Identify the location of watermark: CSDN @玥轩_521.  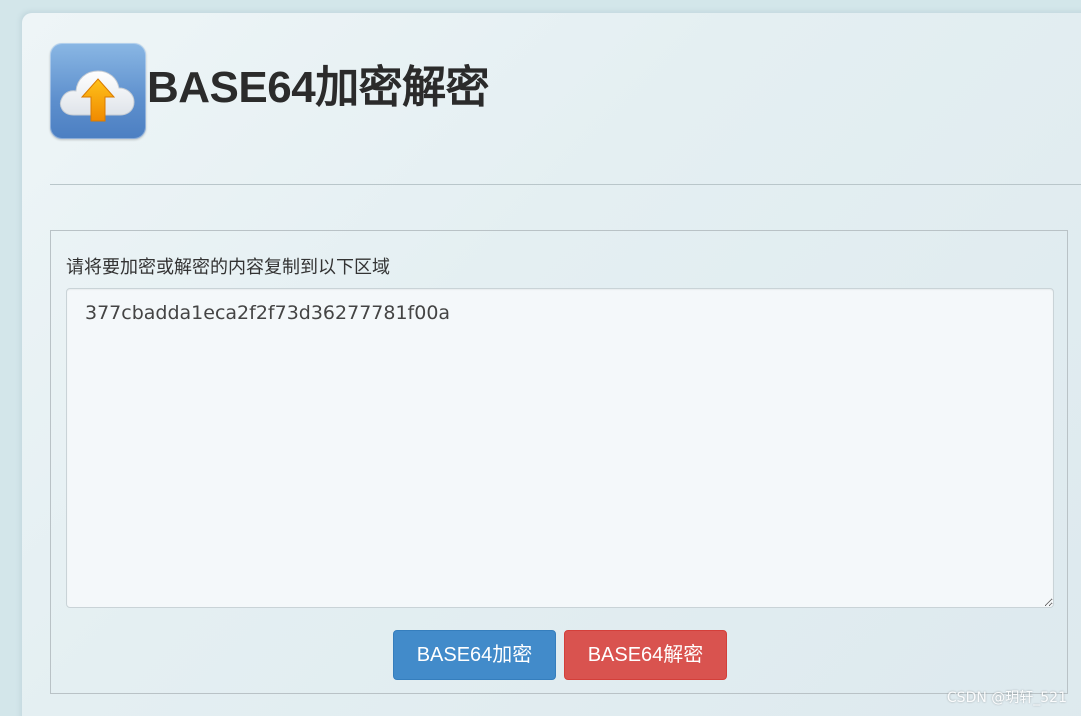
(1006, 698).